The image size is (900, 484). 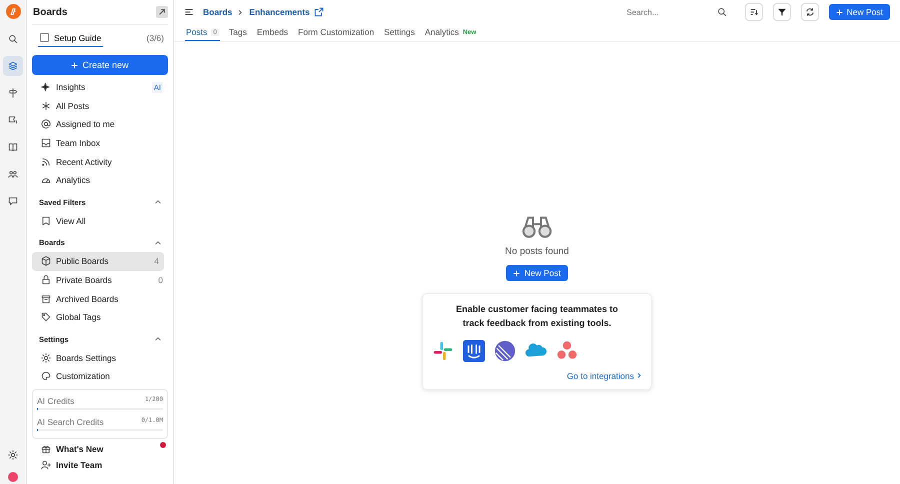 I want to click on item-label: Global Tags, so click(x=78, y=317).